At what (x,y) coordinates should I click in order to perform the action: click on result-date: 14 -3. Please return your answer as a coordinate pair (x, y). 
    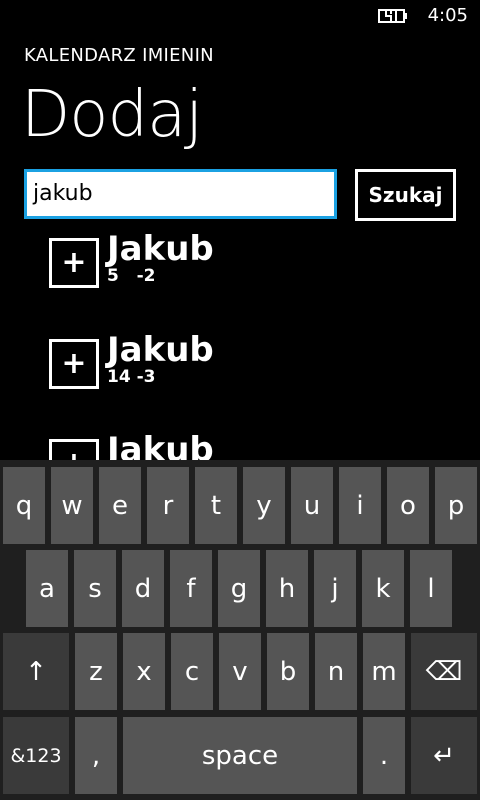
    Looking at the image, I should click on (131, 377).